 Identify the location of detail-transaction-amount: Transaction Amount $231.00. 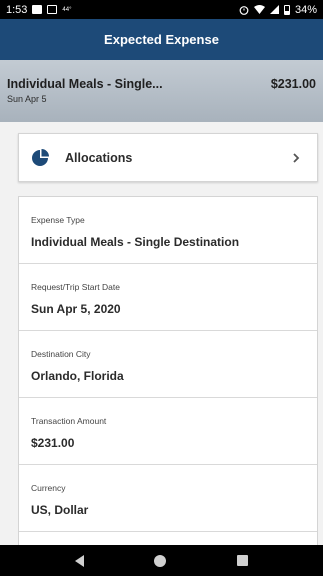
(168, 431).